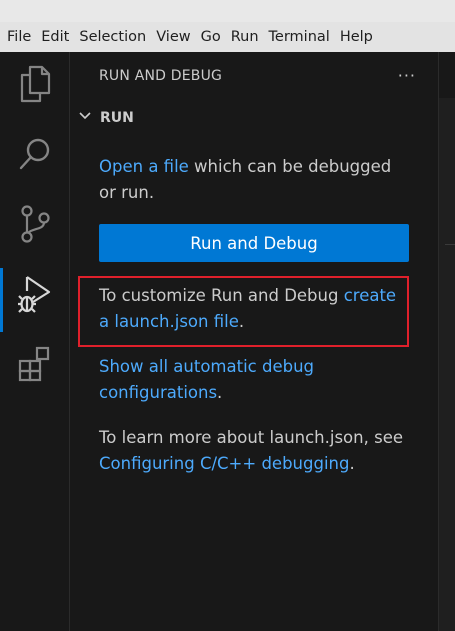 The image size is (455, 631). What do you see at coordinates (220, 392) in the screenshot?
I see `show-all-suffix: .` at bounding box center [220, 392].